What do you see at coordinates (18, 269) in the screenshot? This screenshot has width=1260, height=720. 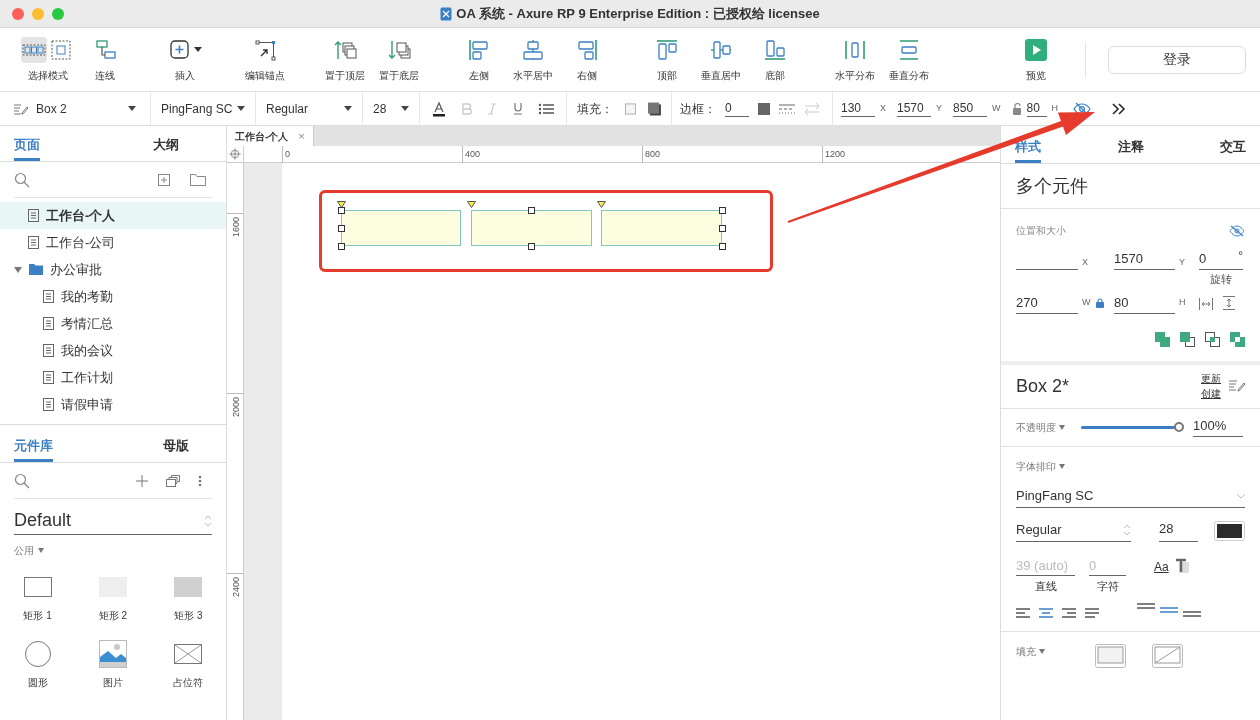 I see `expand-toggle-icon` at bounding box center [18, 269].